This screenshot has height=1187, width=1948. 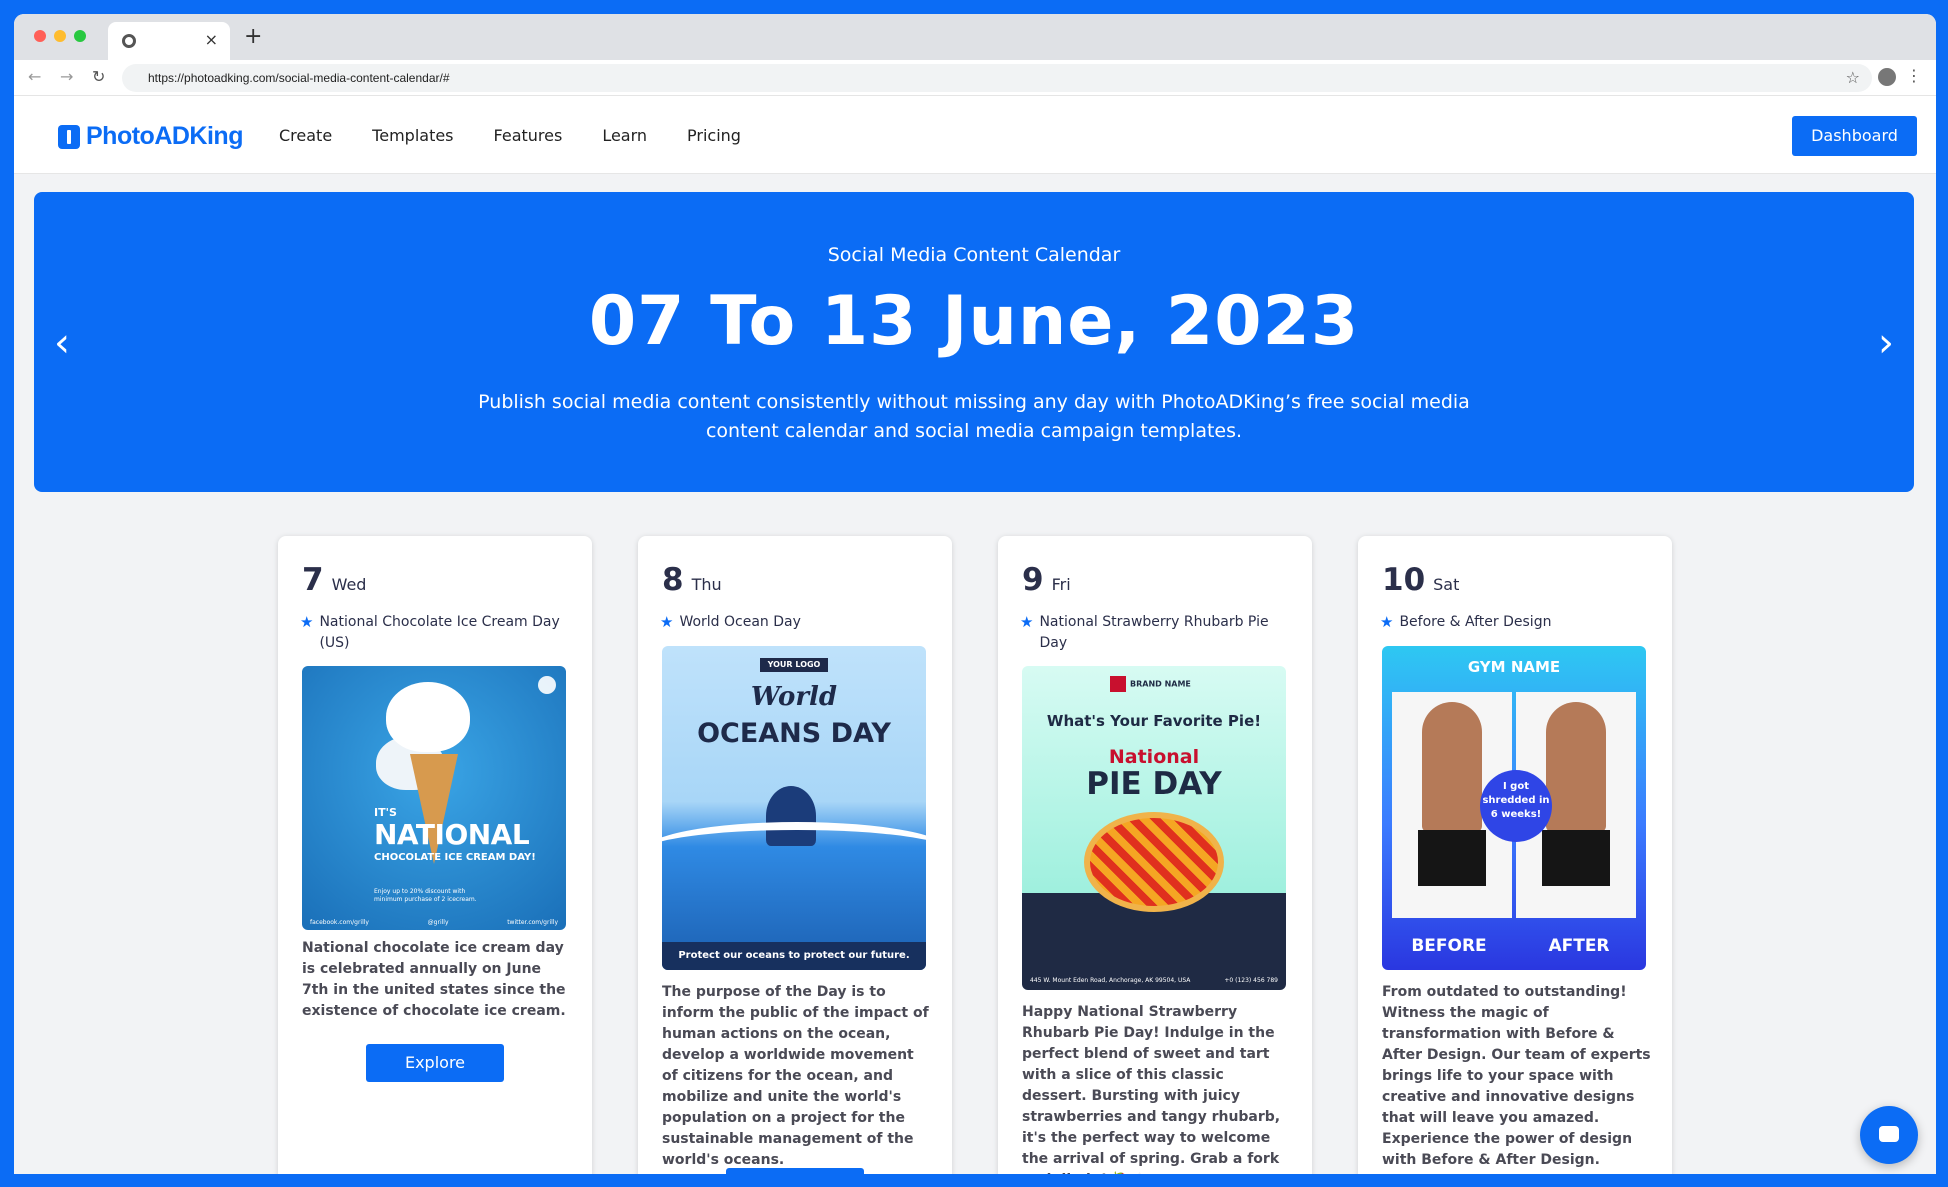 I want to click on hero-title: 07 To 13 June, 2023, so click(x=974, y=321).